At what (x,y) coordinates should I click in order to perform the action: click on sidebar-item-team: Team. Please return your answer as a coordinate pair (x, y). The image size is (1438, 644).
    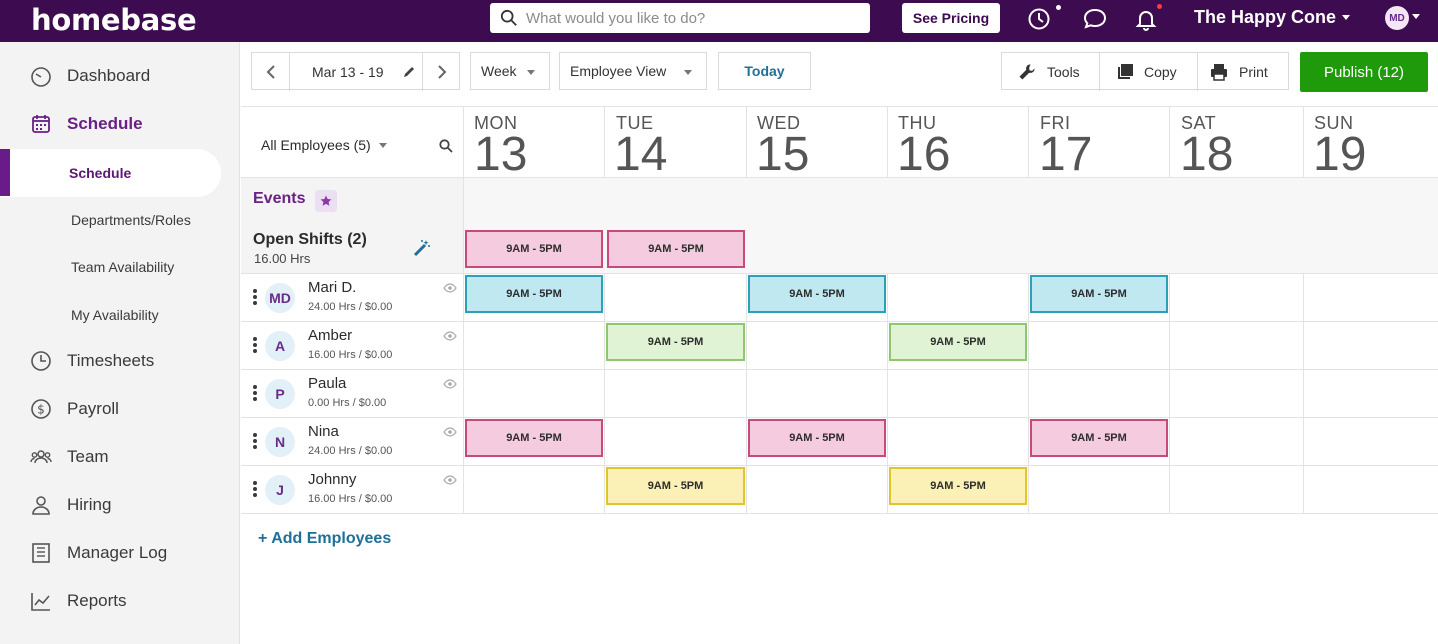
    Looking at the image, I should click on (120, 457).